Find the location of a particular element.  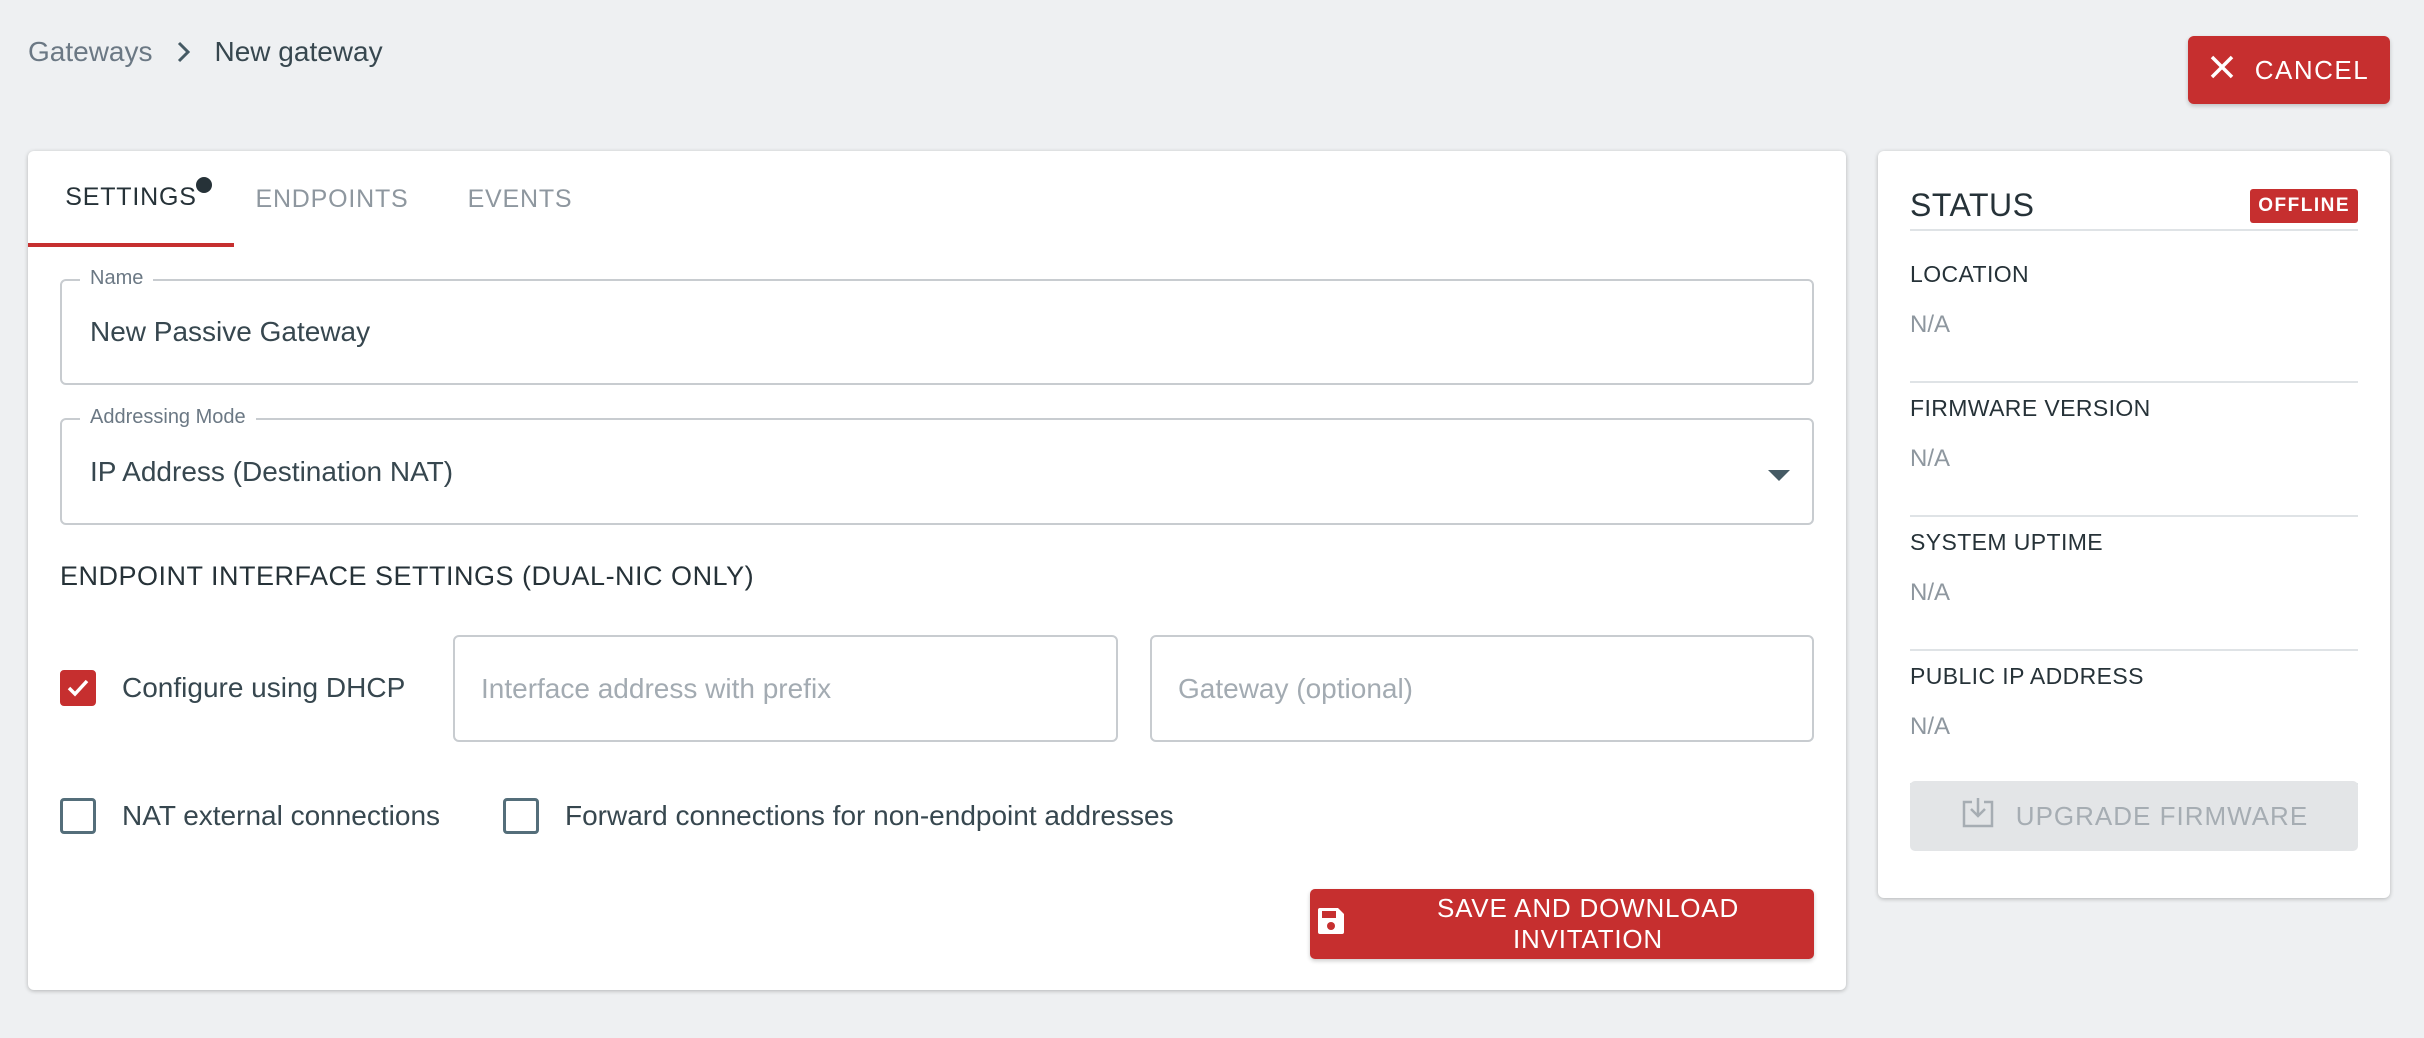

addressing-mode-value: IP Address (Destination NAT) is located at coordinates (272, 471).